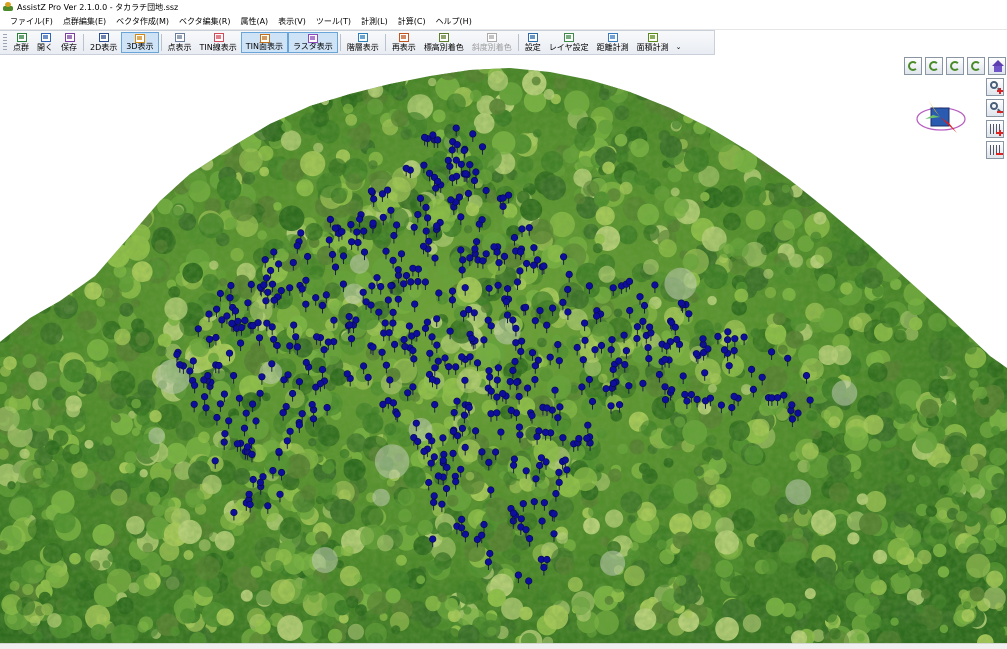 The height and width of the screenshot is (649, 1007). Describe the element at coordinates (84, 21) in the screenshot. I see `menu-item: 点群編集(E)` at that location.